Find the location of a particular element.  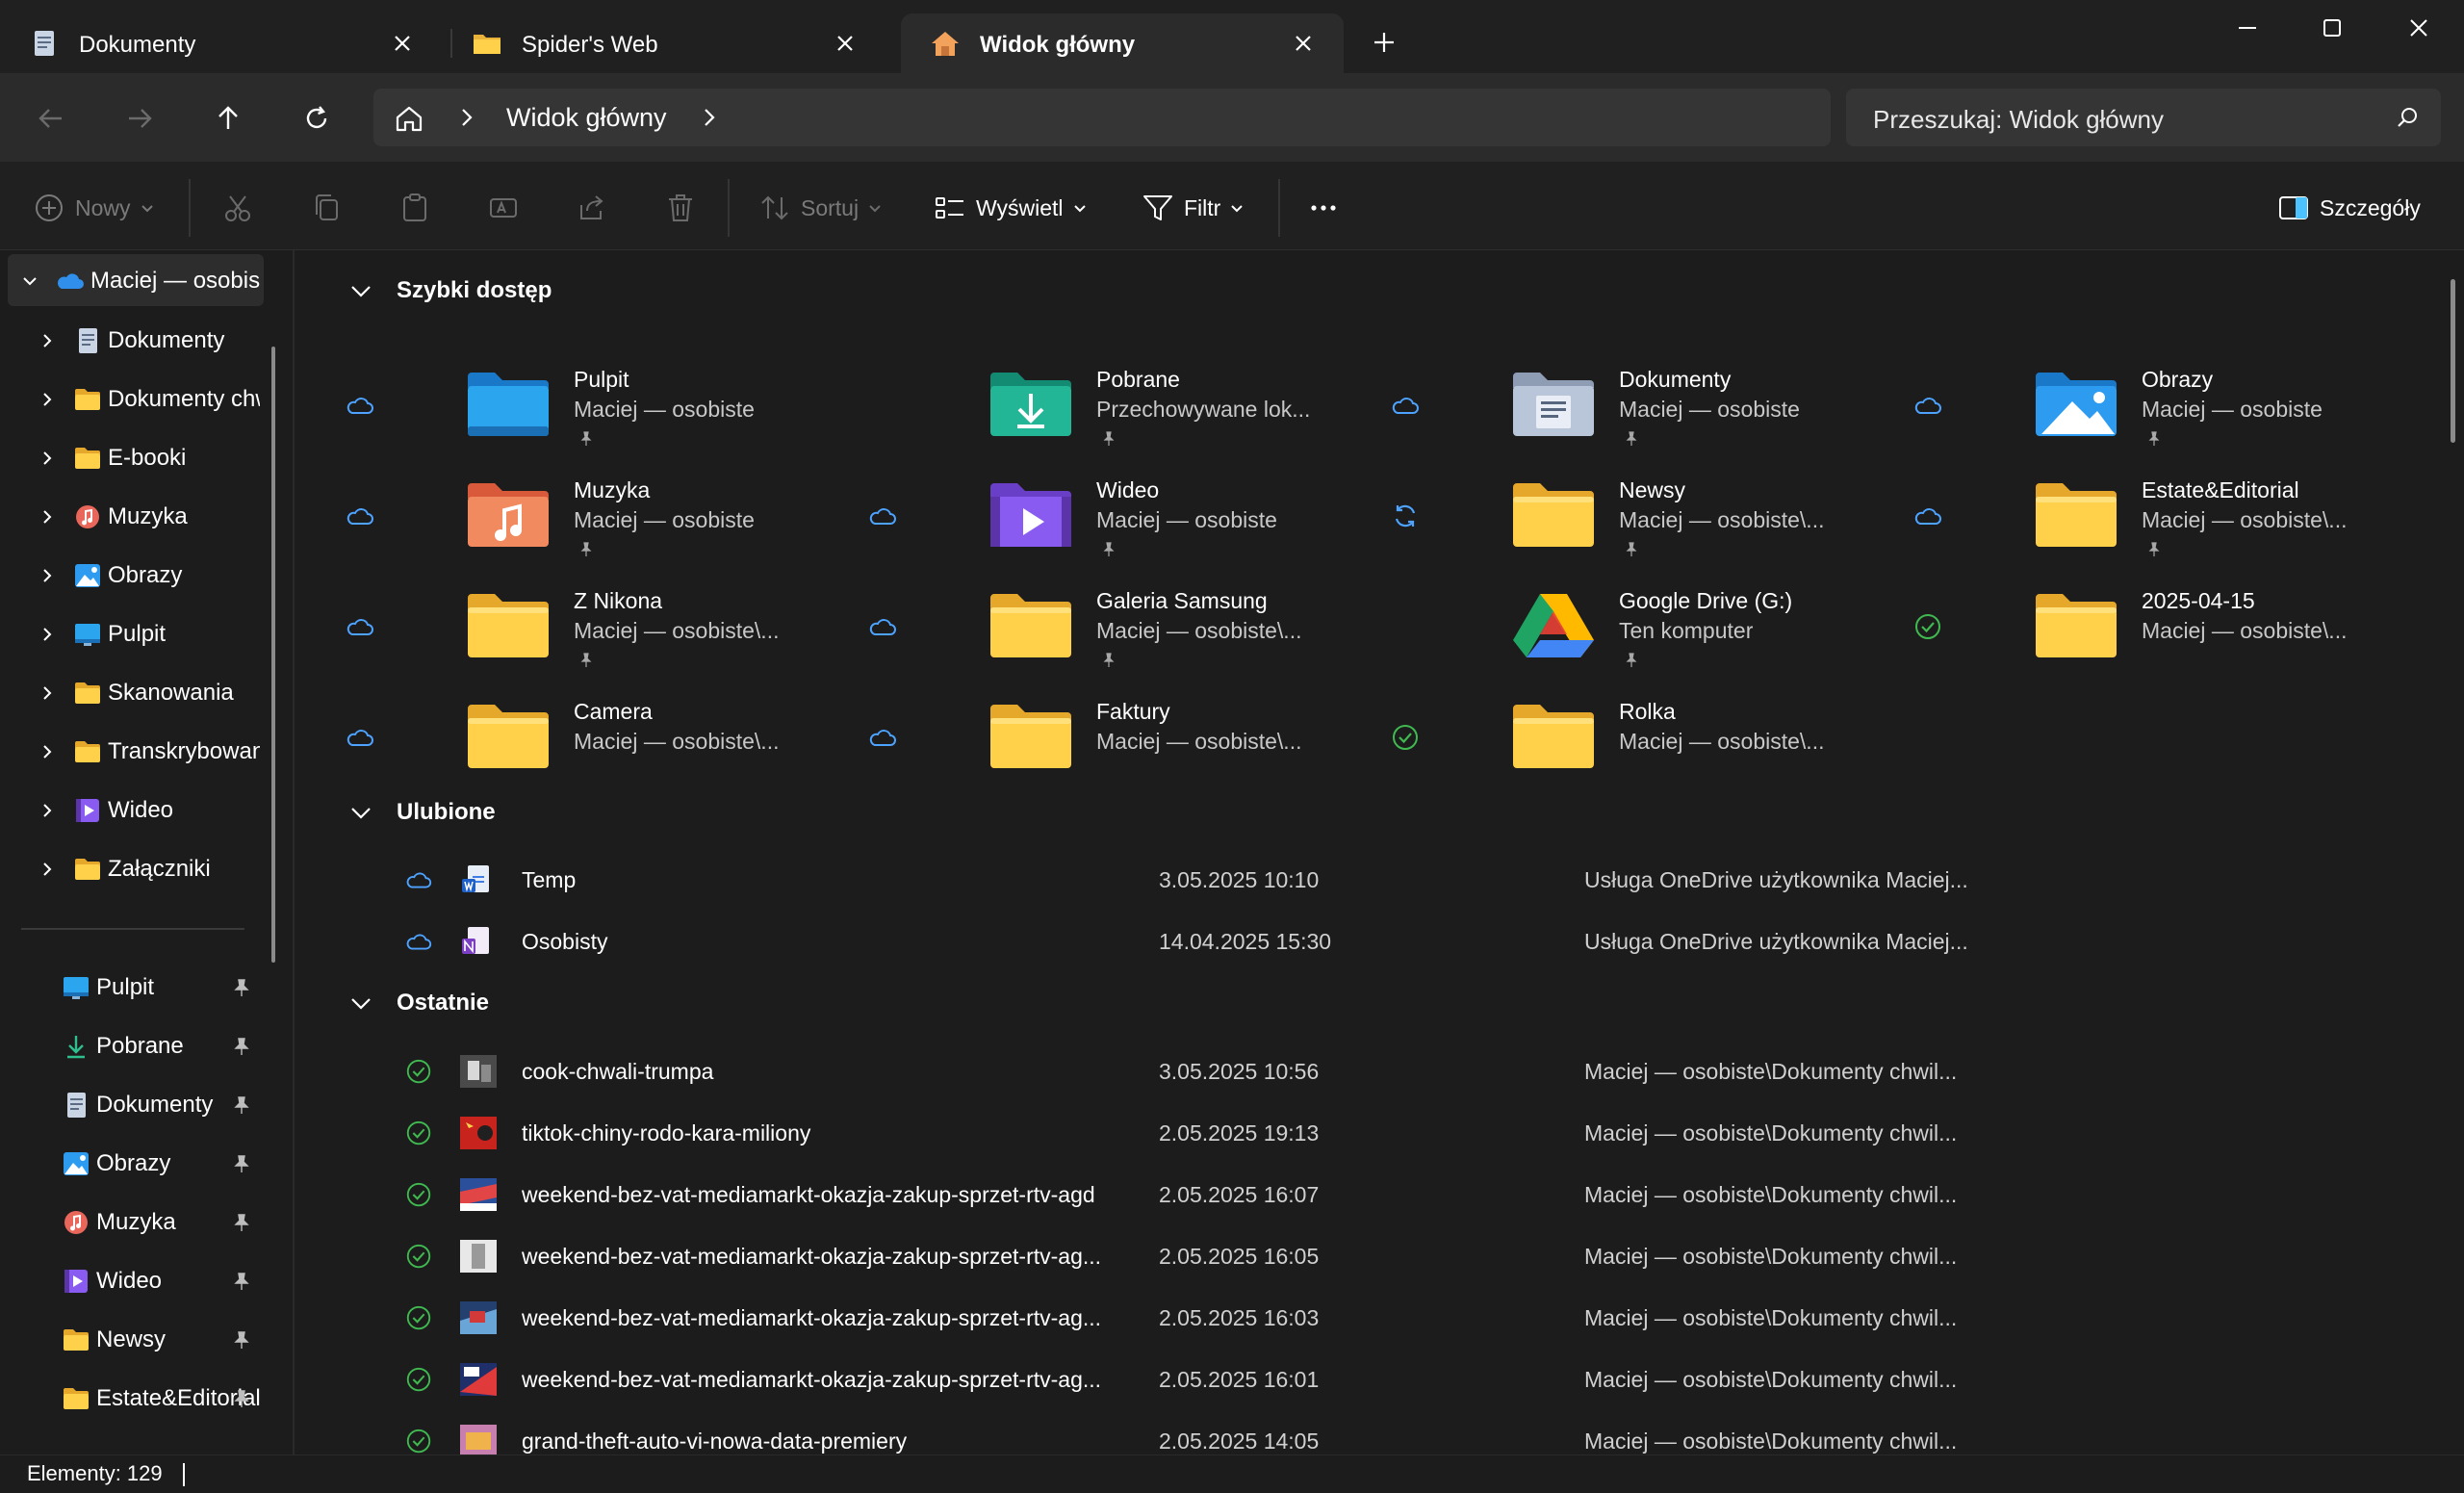

quick-access-item: Dokumenty Maciej — osobiste is located at coordinates (1600, 395).